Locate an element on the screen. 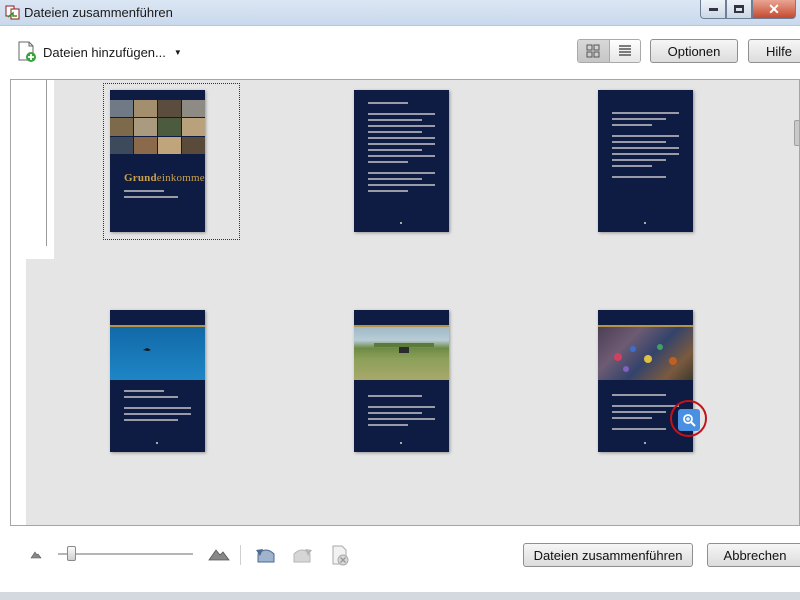  file-strip is located at coordinates (32, 169).